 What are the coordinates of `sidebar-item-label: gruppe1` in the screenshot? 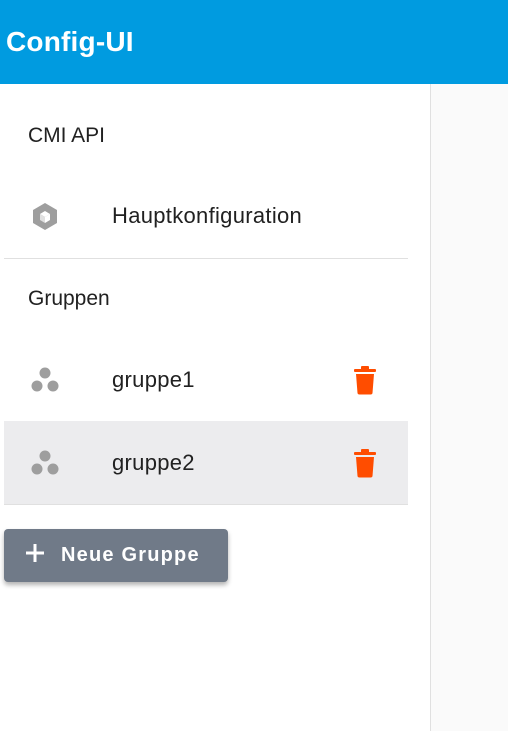 It's located at (153, 379).